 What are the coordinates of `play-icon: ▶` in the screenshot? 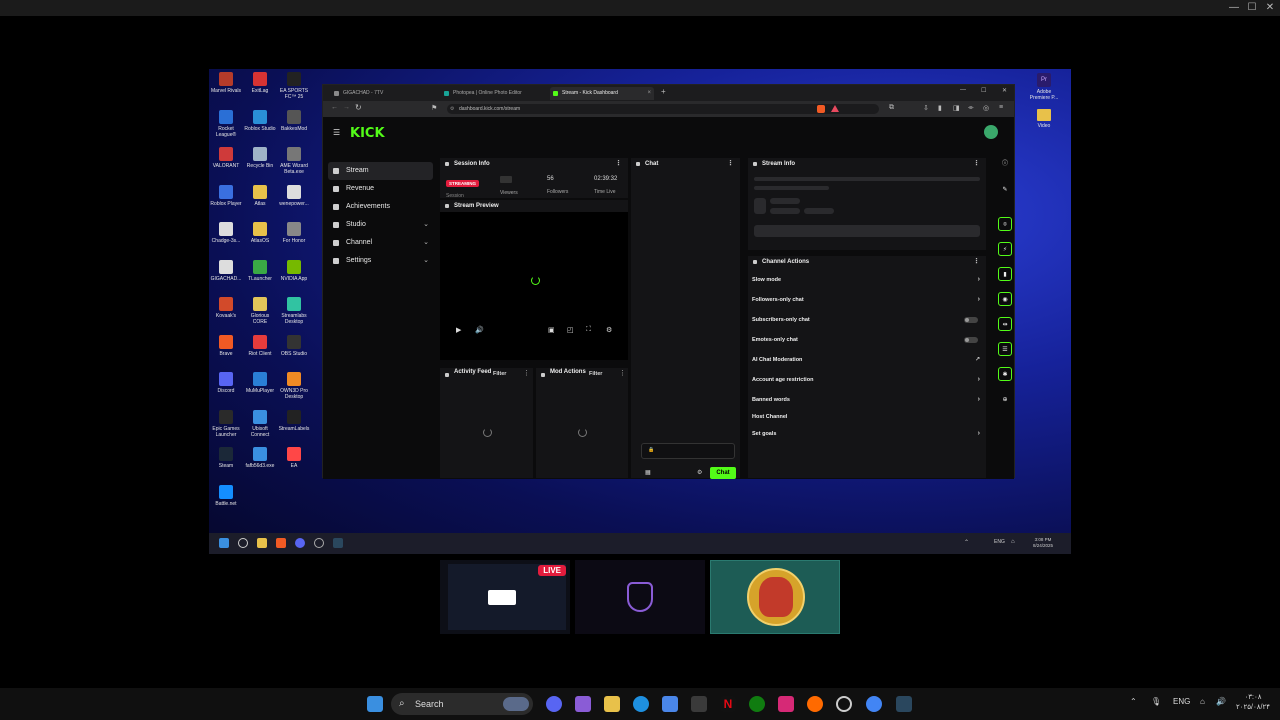 It's located at (458, 330).